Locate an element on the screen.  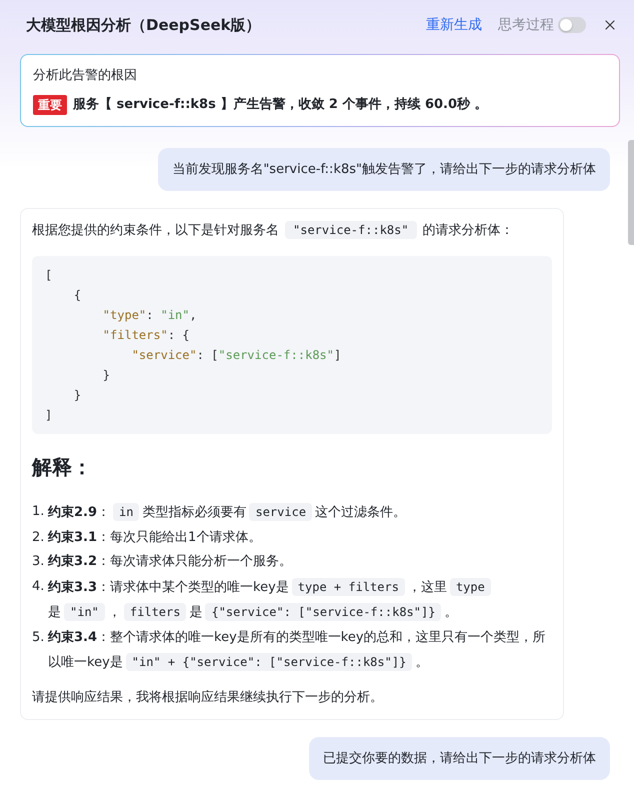
list-number: 4. is located at coordinates (39, 587).